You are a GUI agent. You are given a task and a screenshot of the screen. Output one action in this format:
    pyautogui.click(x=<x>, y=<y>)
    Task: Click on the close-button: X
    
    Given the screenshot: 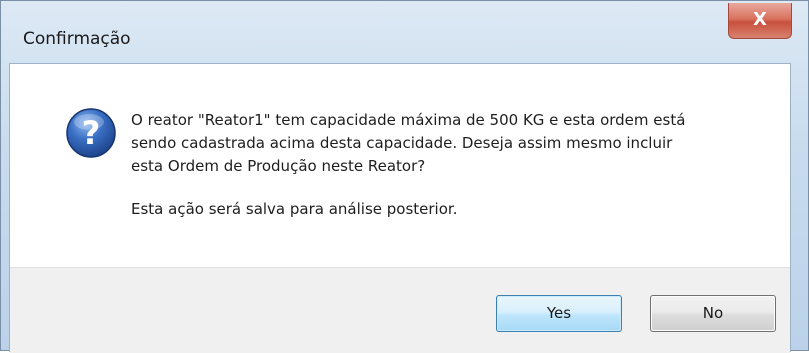 What is the action you would take?
    pyautogui.click(x=760, y=21)
    